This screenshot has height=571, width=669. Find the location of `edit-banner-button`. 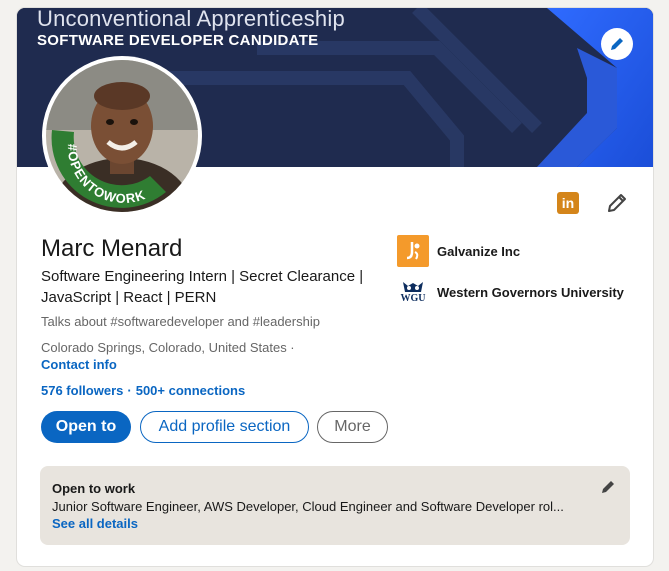

edit-banner-button is located at coordinates (617, 44).